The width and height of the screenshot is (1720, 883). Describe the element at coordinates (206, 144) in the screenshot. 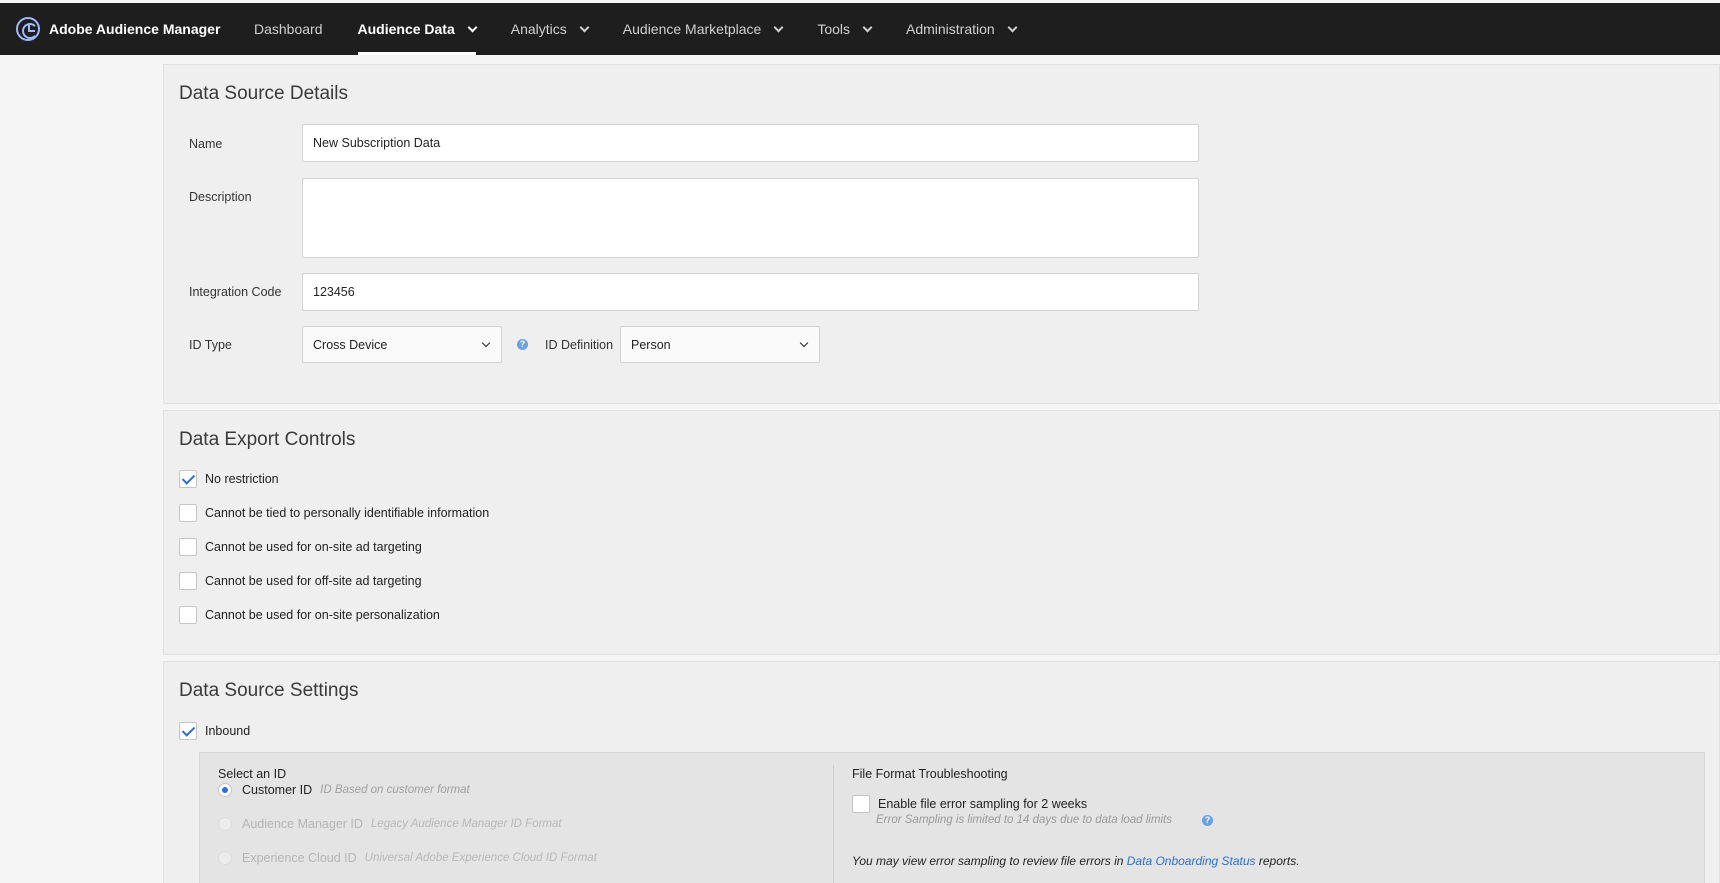

I see `name-label: Name` at that location.